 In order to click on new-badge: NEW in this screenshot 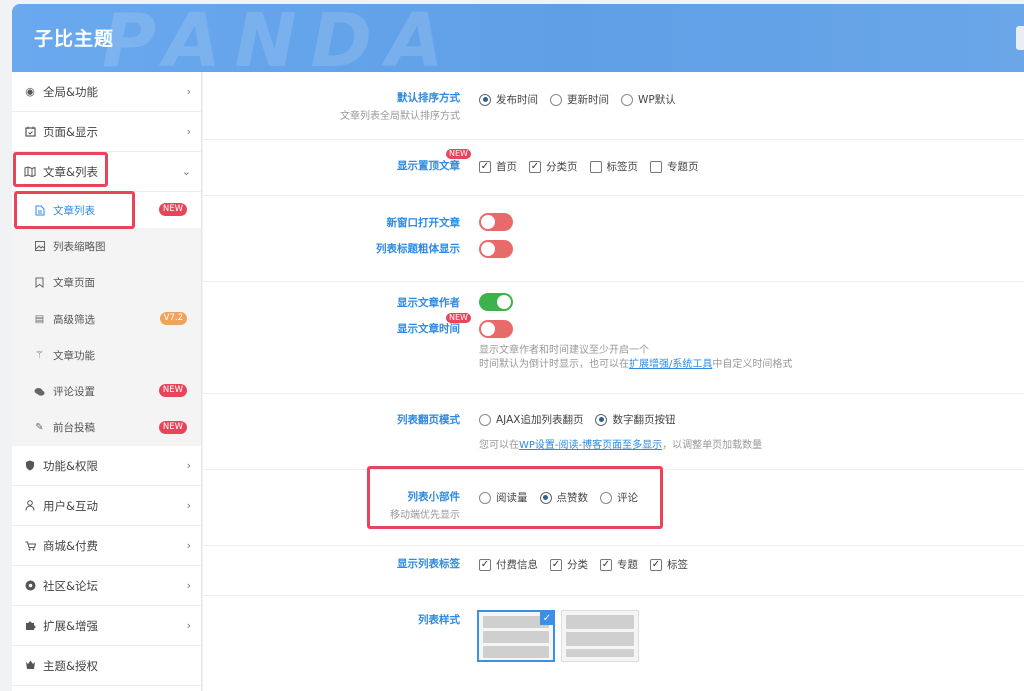, I will do `click(172, 391)`.